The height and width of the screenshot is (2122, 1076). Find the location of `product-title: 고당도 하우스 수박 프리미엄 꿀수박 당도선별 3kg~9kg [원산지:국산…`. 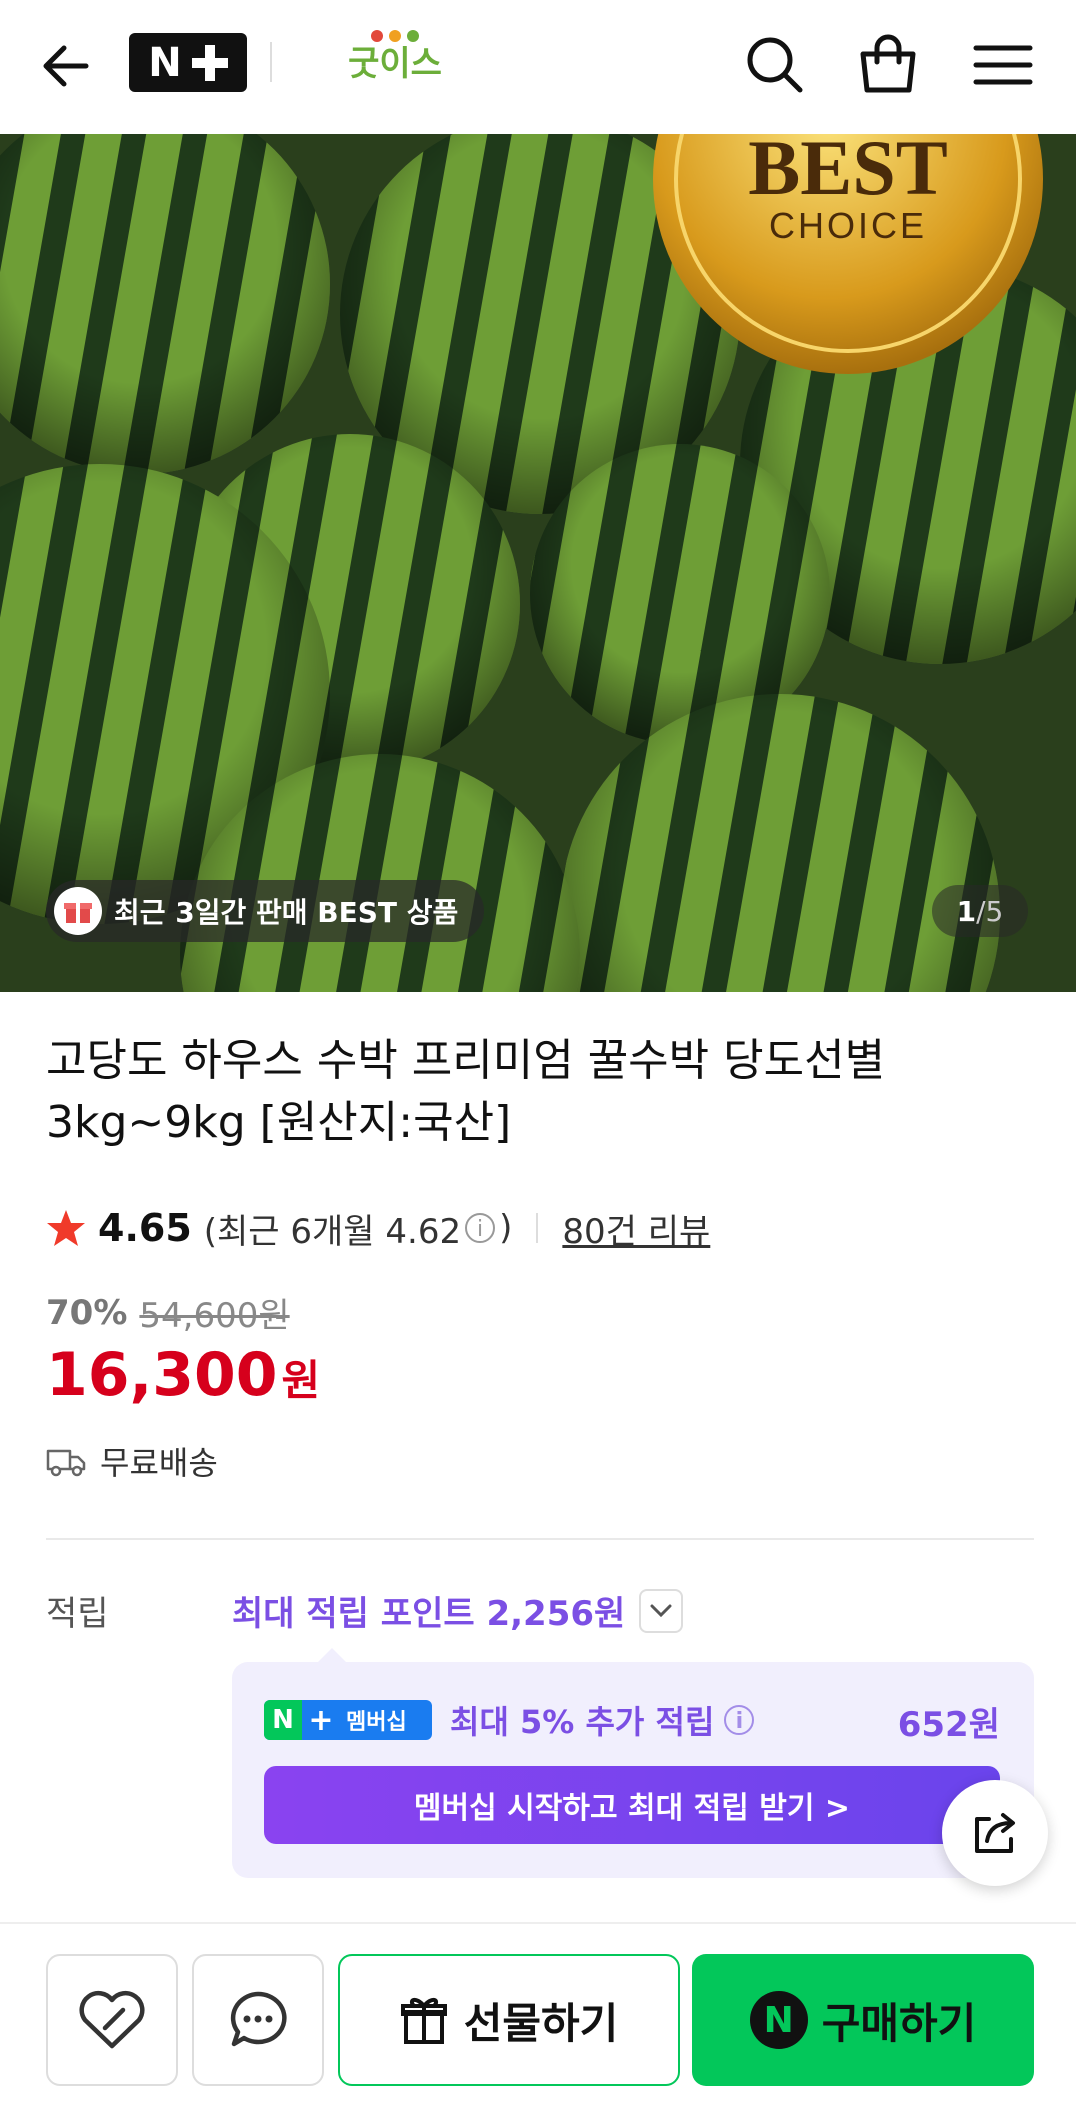

product-title: 고당도 하우스 수박 프리미엄 꿀수박 당도선별 3kg~9kg [원산지:국산… is located at coordinates (466, 1091).